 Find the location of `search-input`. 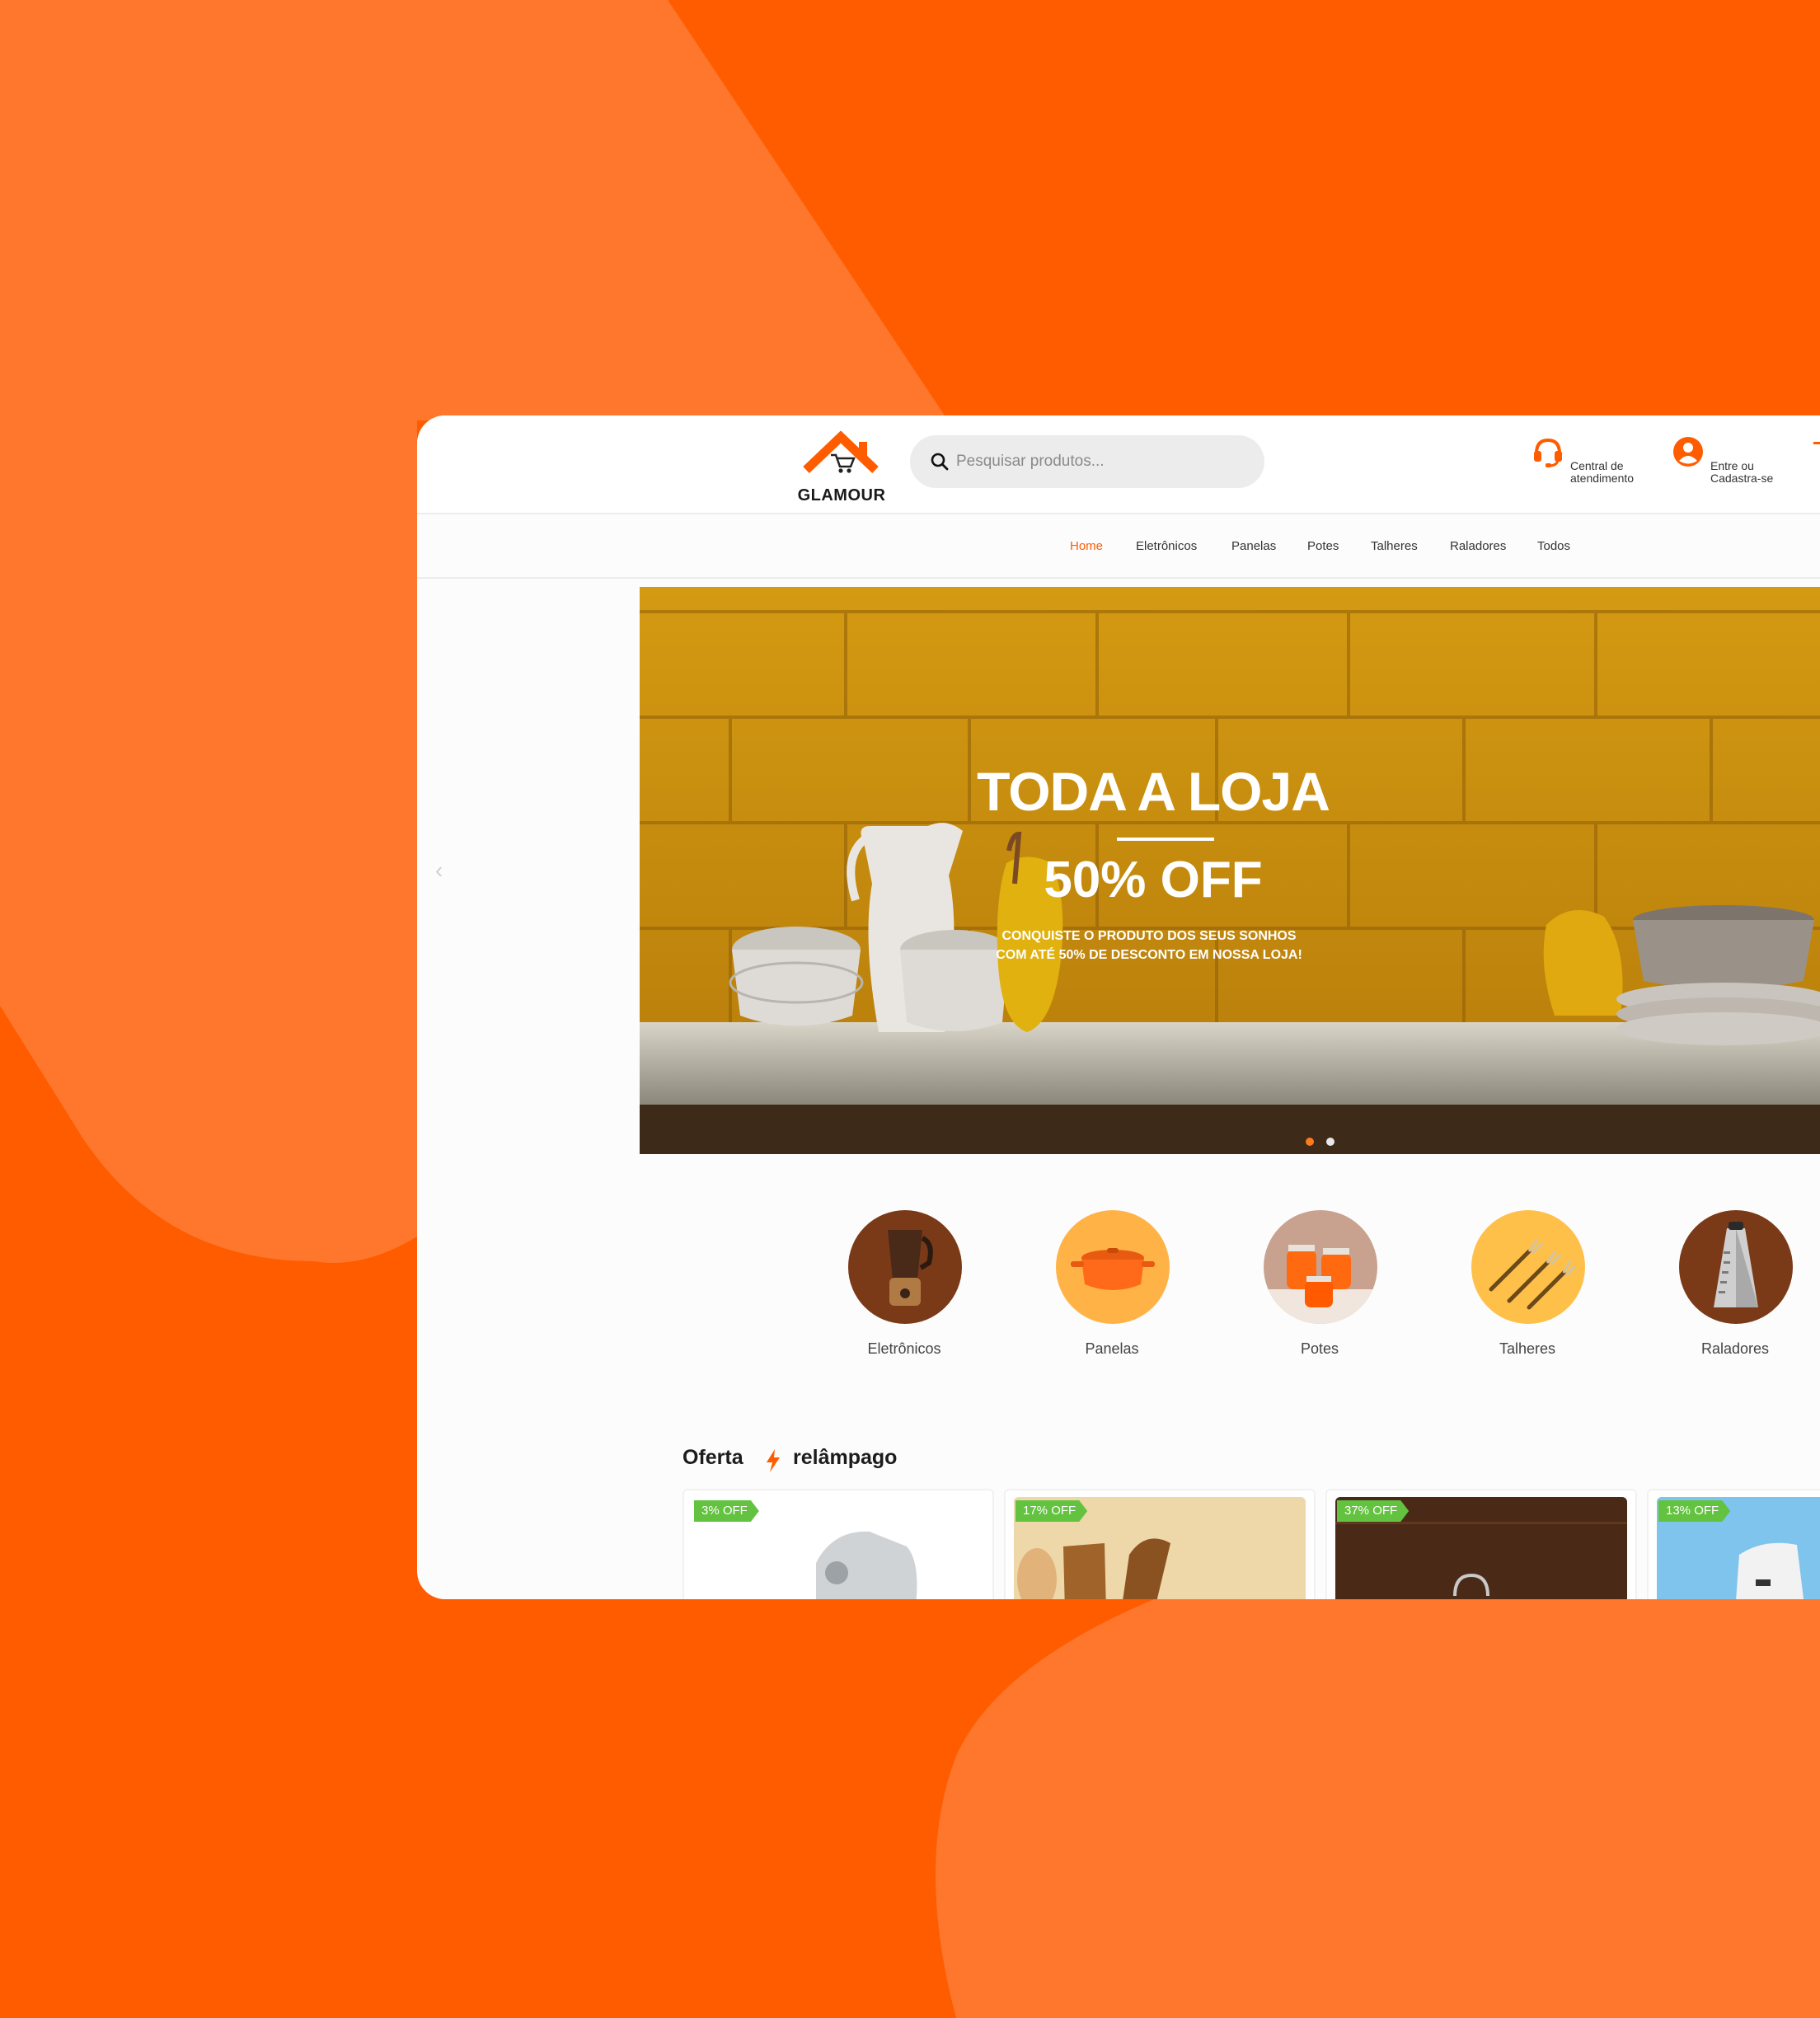

search-input is located at coordinates (1100, 461).